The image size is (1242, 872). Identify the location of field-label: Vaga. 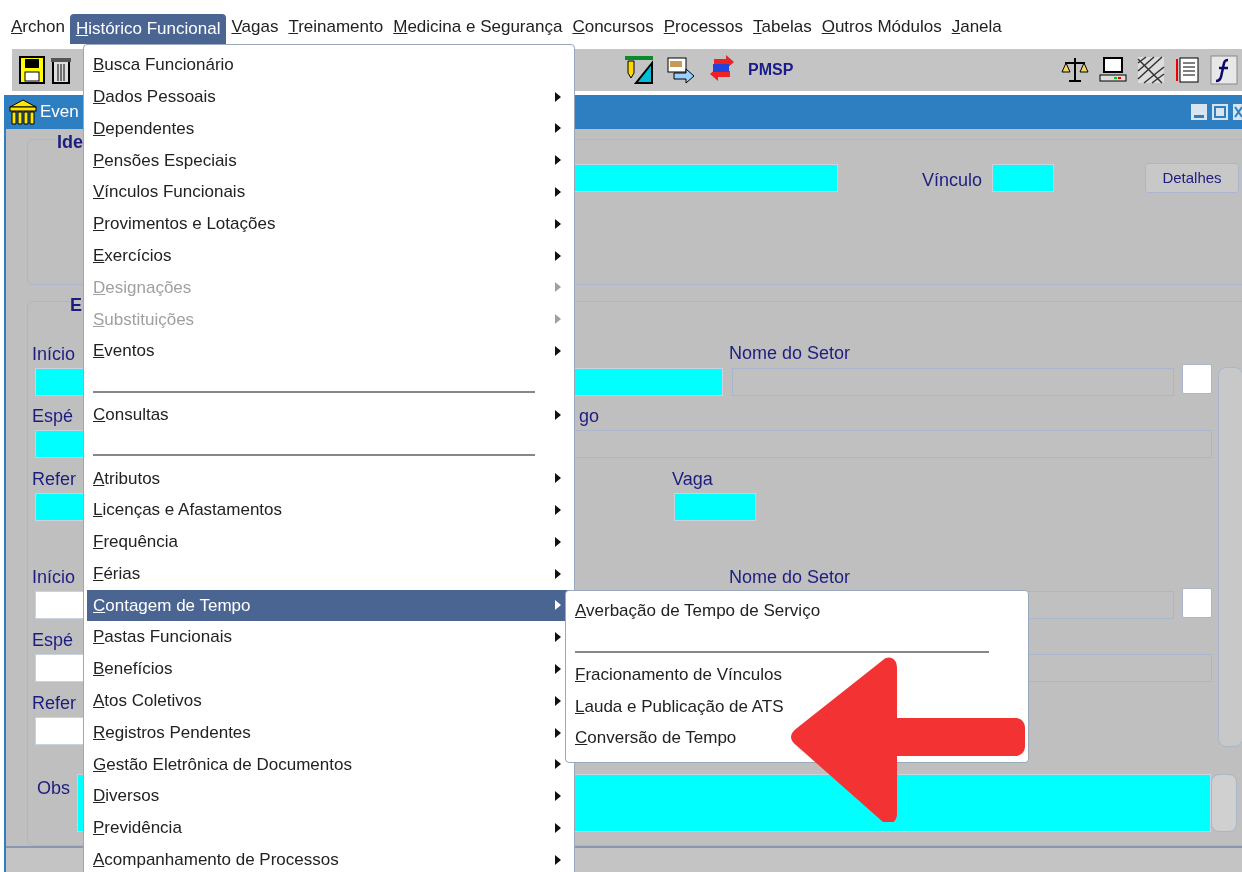
(692, 479).